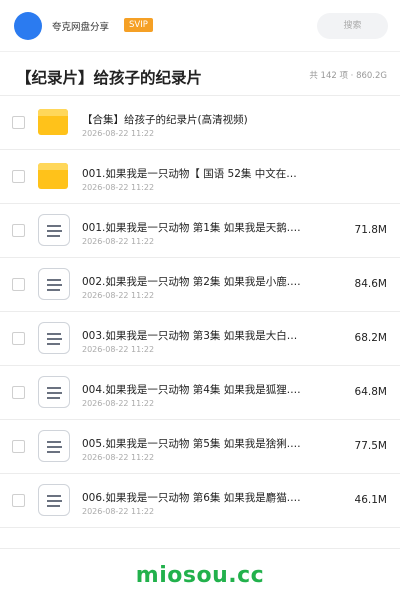  I want to click on search-button: 搜索, so click(352, 26).